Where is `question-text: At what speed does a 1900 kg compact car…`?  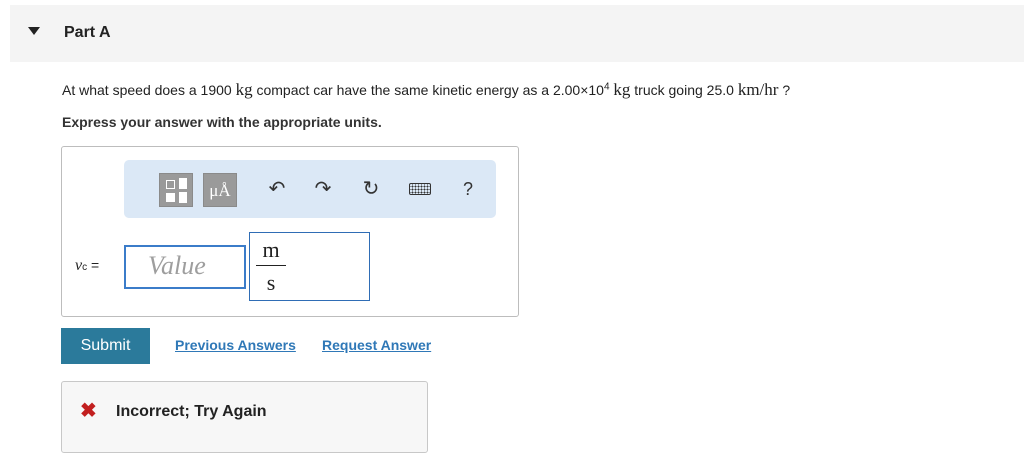
question-text: At what speed does a 1900 kg compact car… is located at coordinates (426, 90).